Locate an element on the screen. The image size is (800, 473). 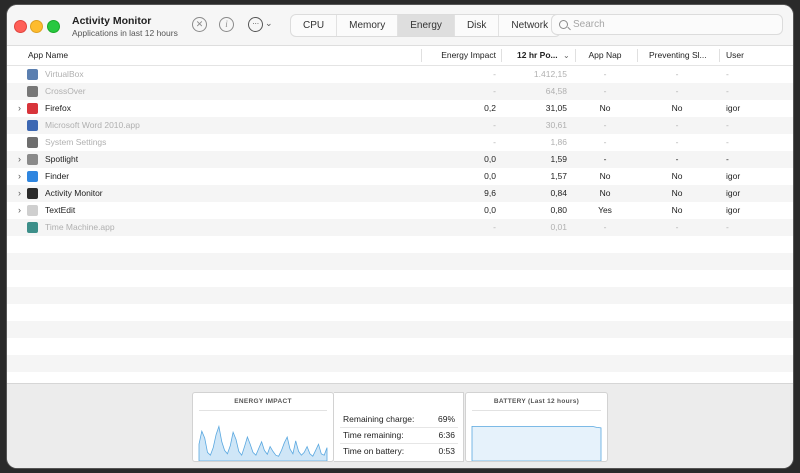
battery-history-graph is located at coordinates (536, 443).